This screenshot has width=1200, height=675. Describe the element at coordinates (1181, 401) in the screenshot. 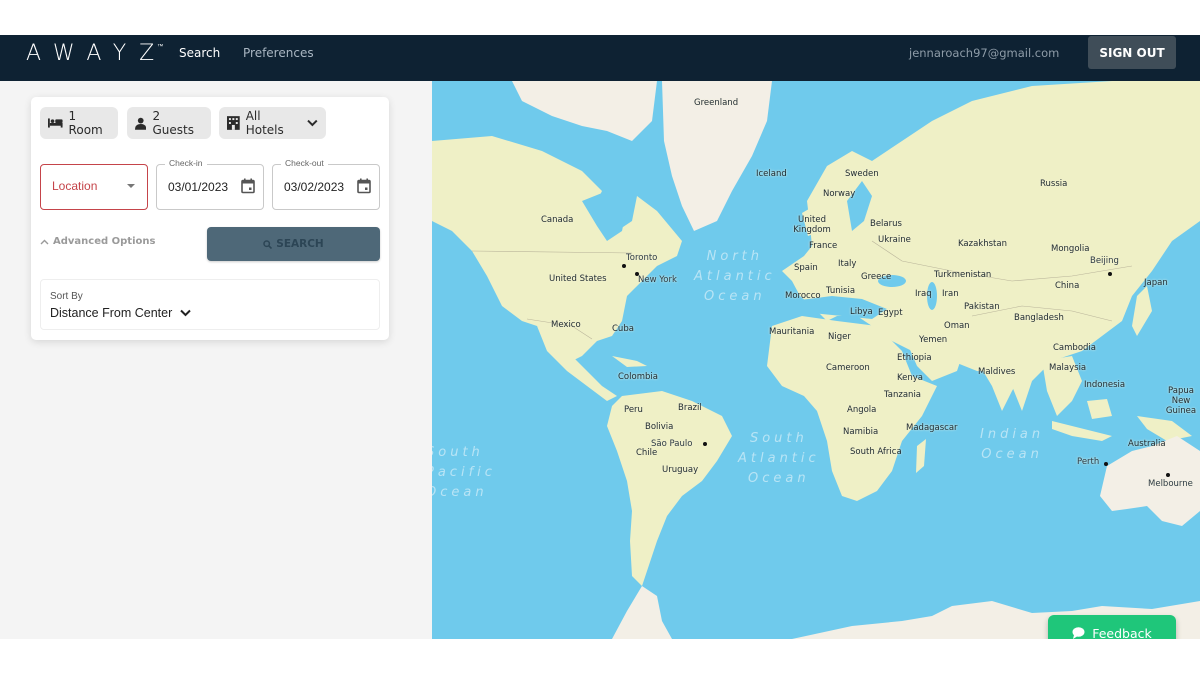

I see `country-label: Papua New Guinea` at that location.